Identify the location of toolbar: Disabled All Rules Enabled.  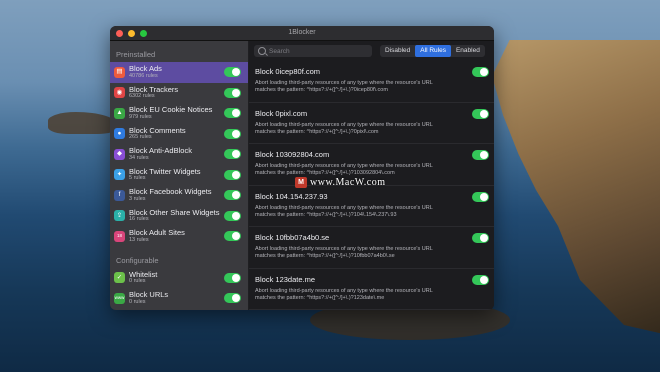
(371, 51).